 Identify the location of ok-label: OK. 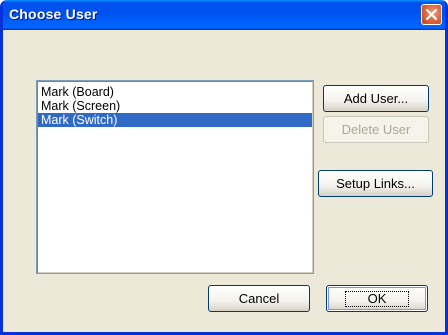
(377, 299).